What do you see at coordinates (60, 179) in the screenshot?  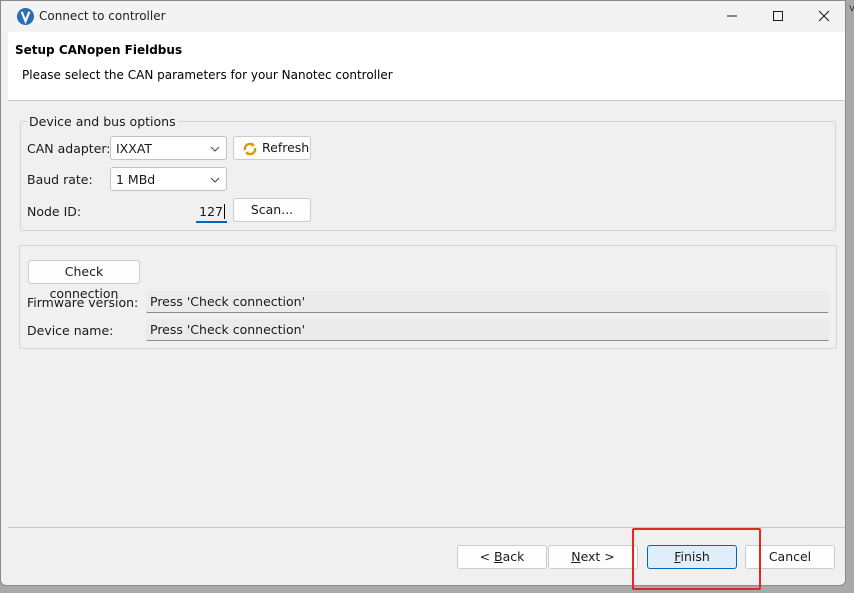 I see `baud-rate-label: Baud rate:` at bounding box center [60, 179].